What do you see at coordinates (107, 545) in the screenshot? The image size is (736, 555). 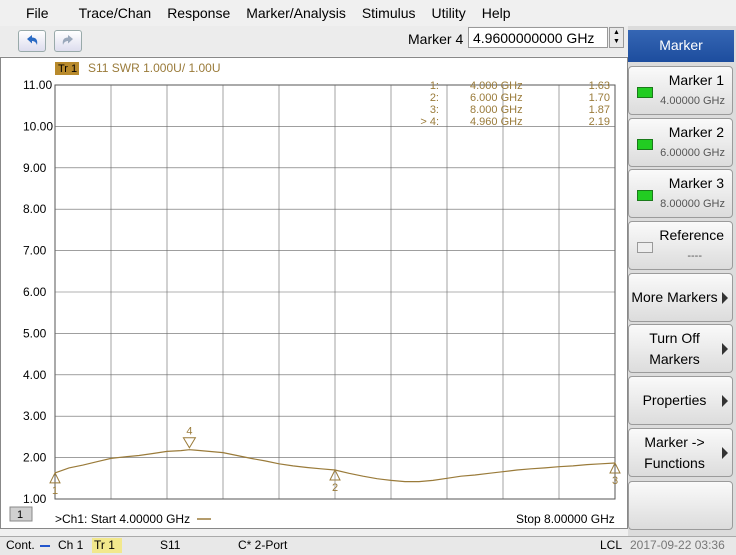 I see `status-trace: Tr 1` at bounding box center [107, 545].